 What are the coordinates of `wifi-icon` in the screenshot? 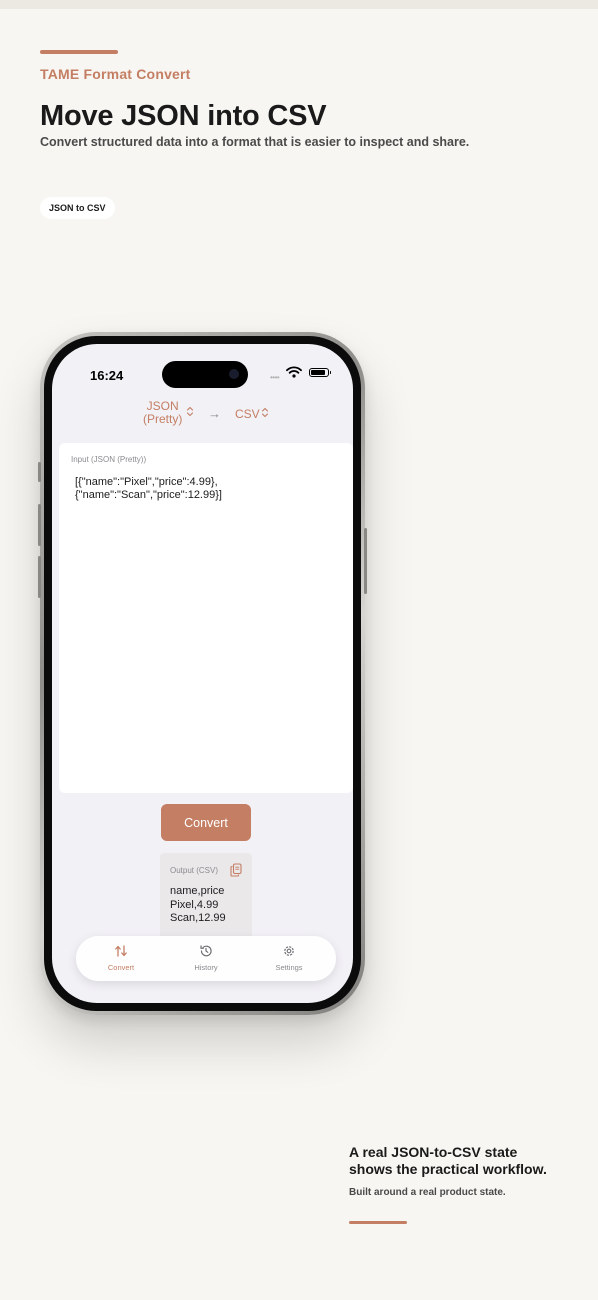 It's located at (294, 372).